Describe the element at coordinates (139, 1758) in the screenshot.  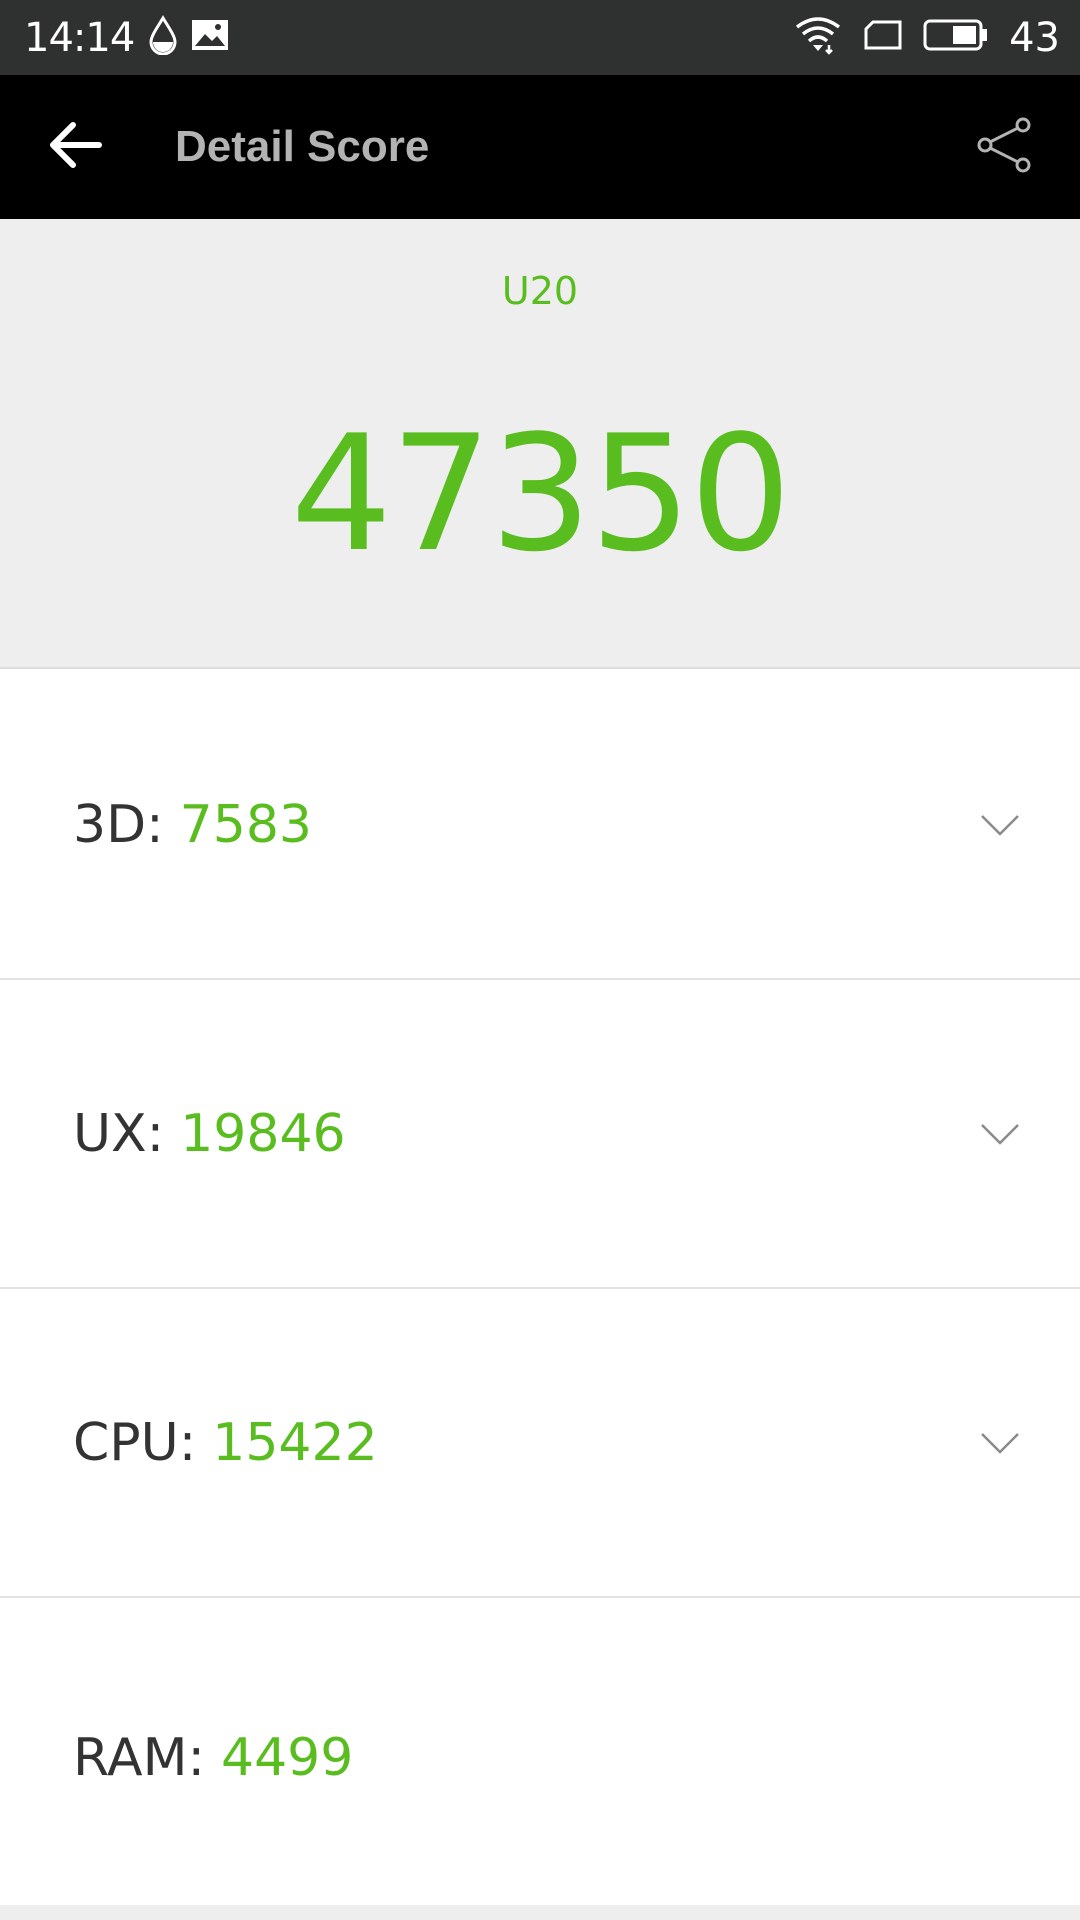
I see `score-label-ram: RAM:` at that location.